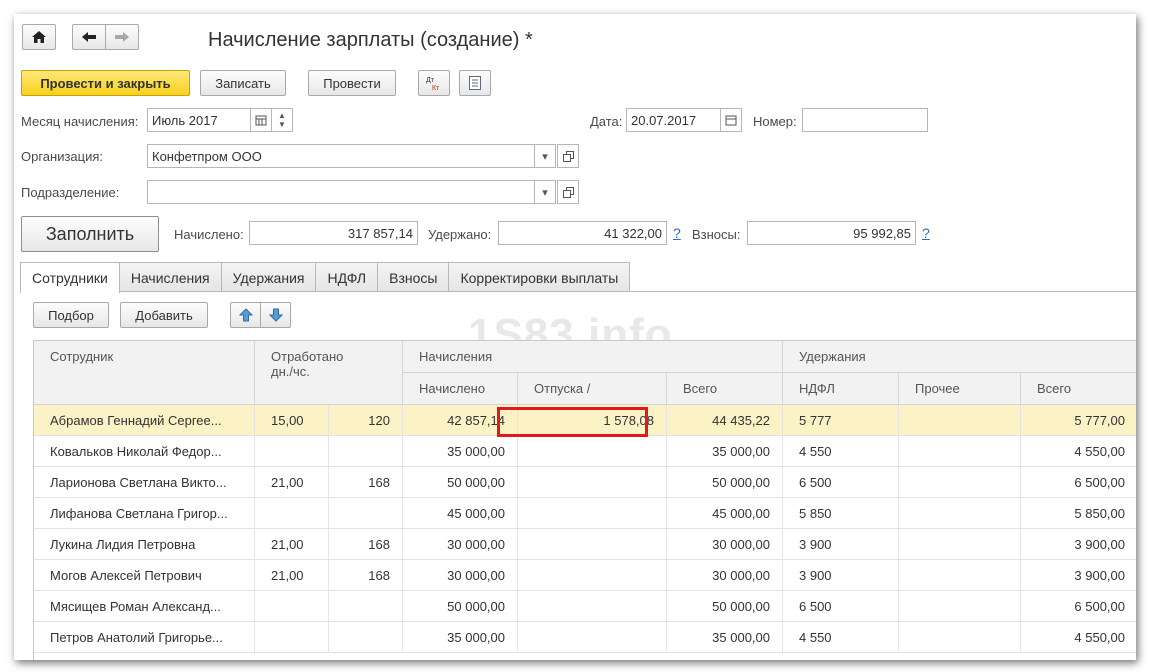  Describe the element at coordinates (545, 156) in the screenshot. I see `org-dropdown-button: ▾` at that location.